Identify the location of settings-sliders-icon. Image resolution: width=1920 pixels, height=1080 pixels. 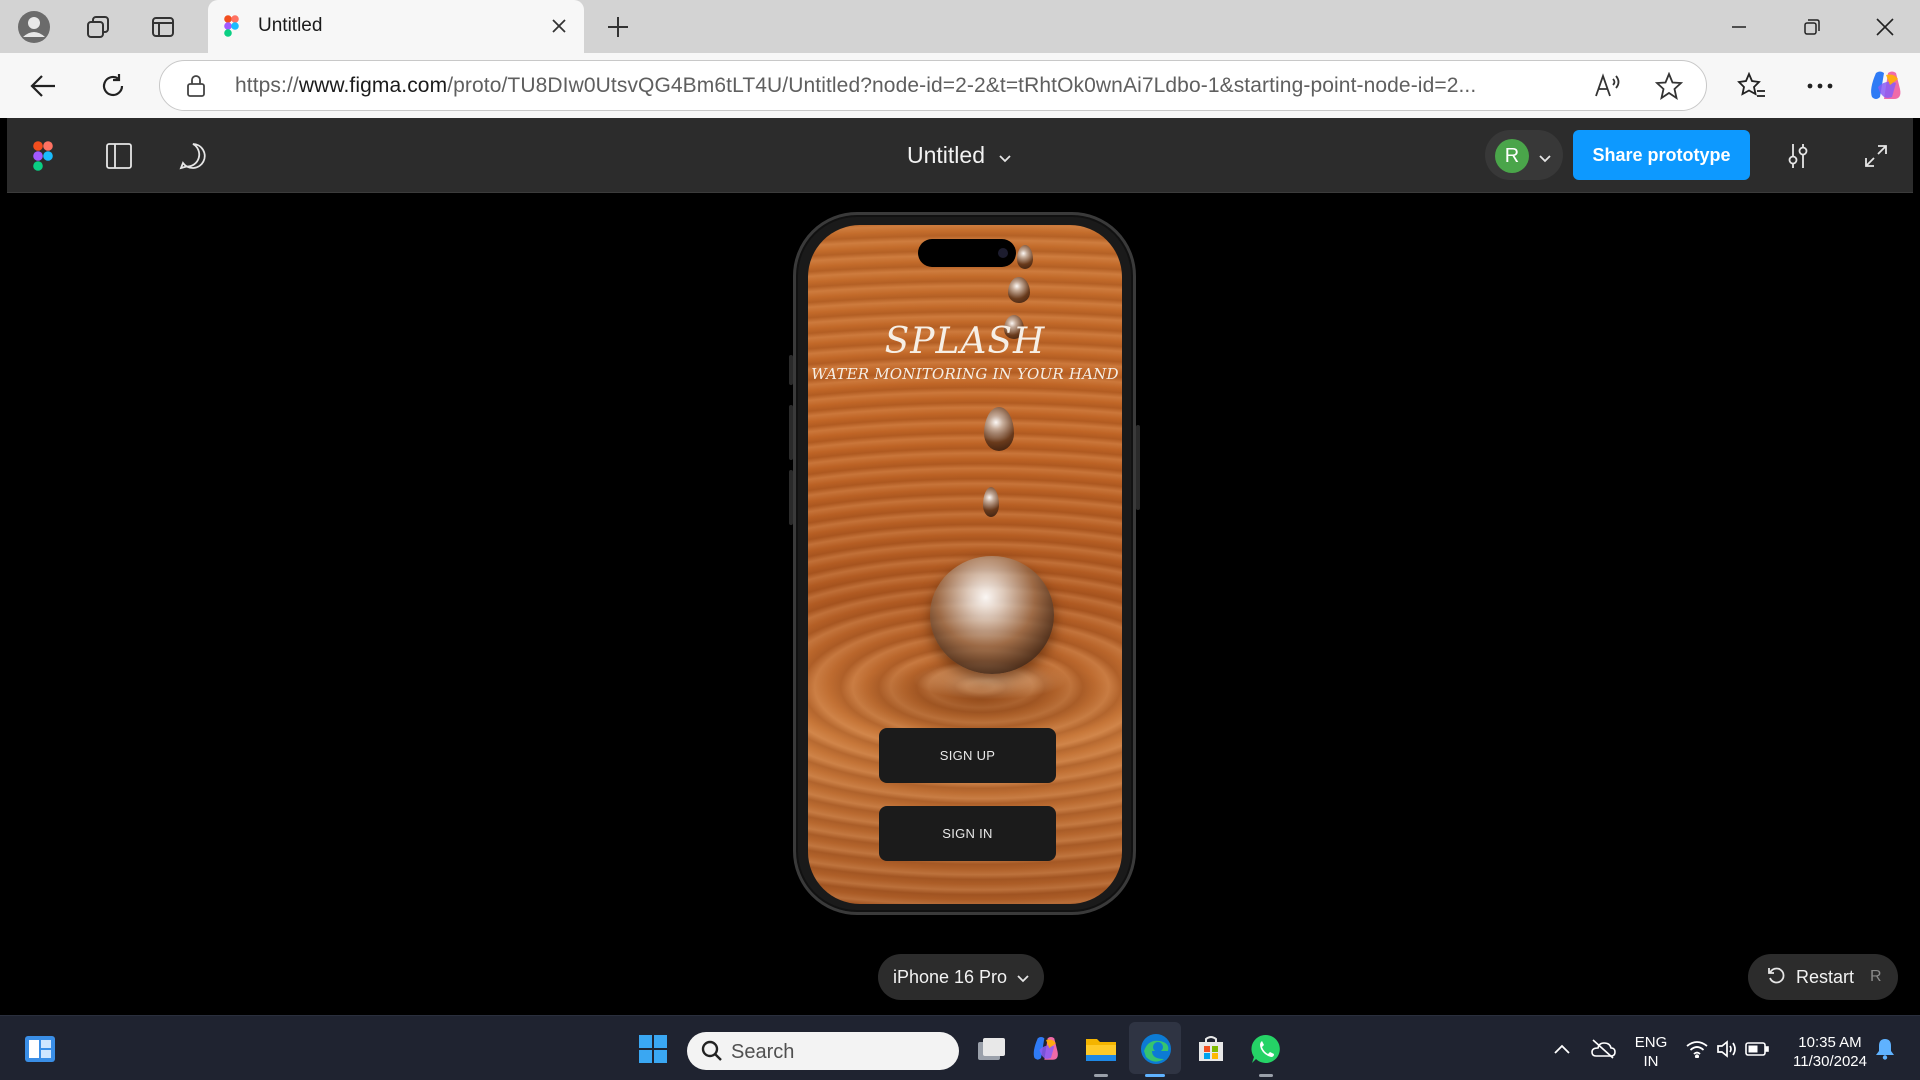
(1798, 156).